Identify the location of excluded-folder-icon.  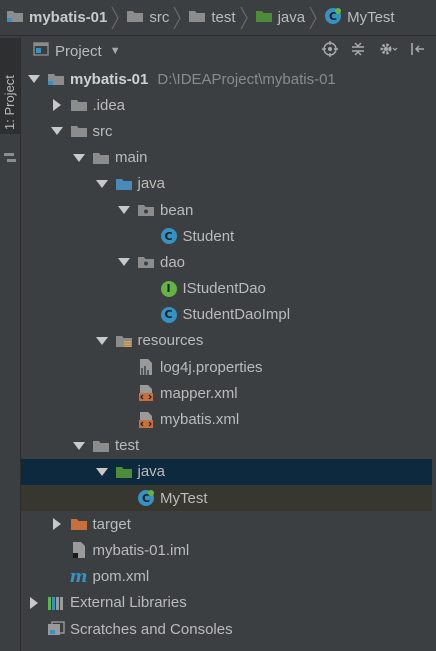
(79, 524).